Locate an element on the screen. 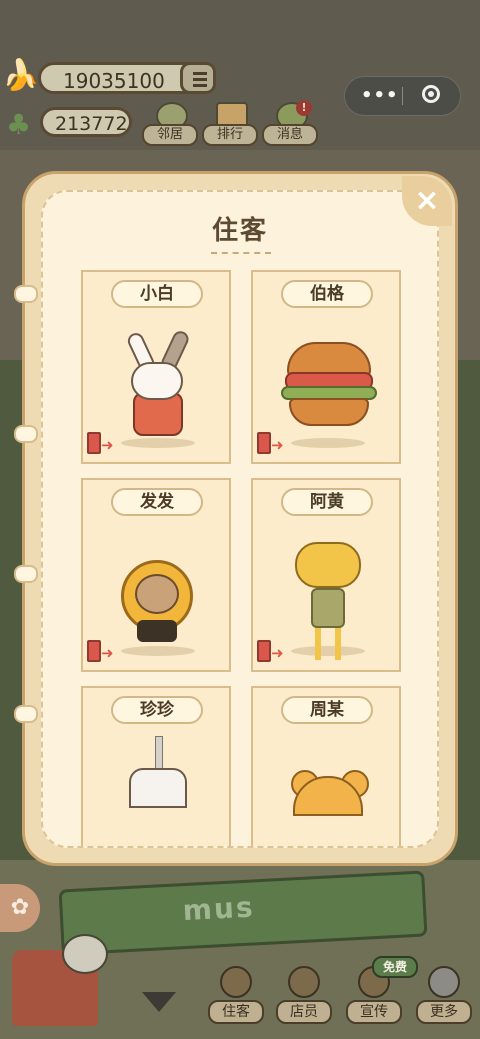  nav-ranking-button: 排行 is located at coordinates (230, 125).